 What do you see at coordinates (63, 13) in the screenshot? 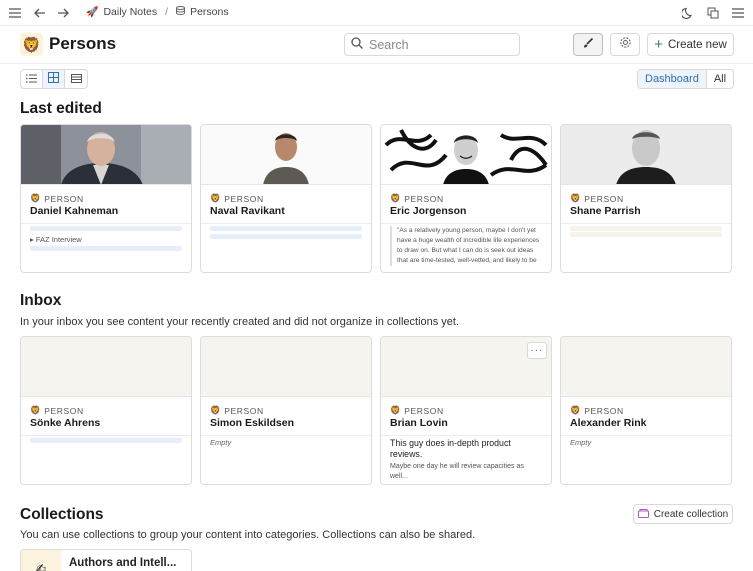
I see `forward-arrow-icon` at bounding box center [63, 13].